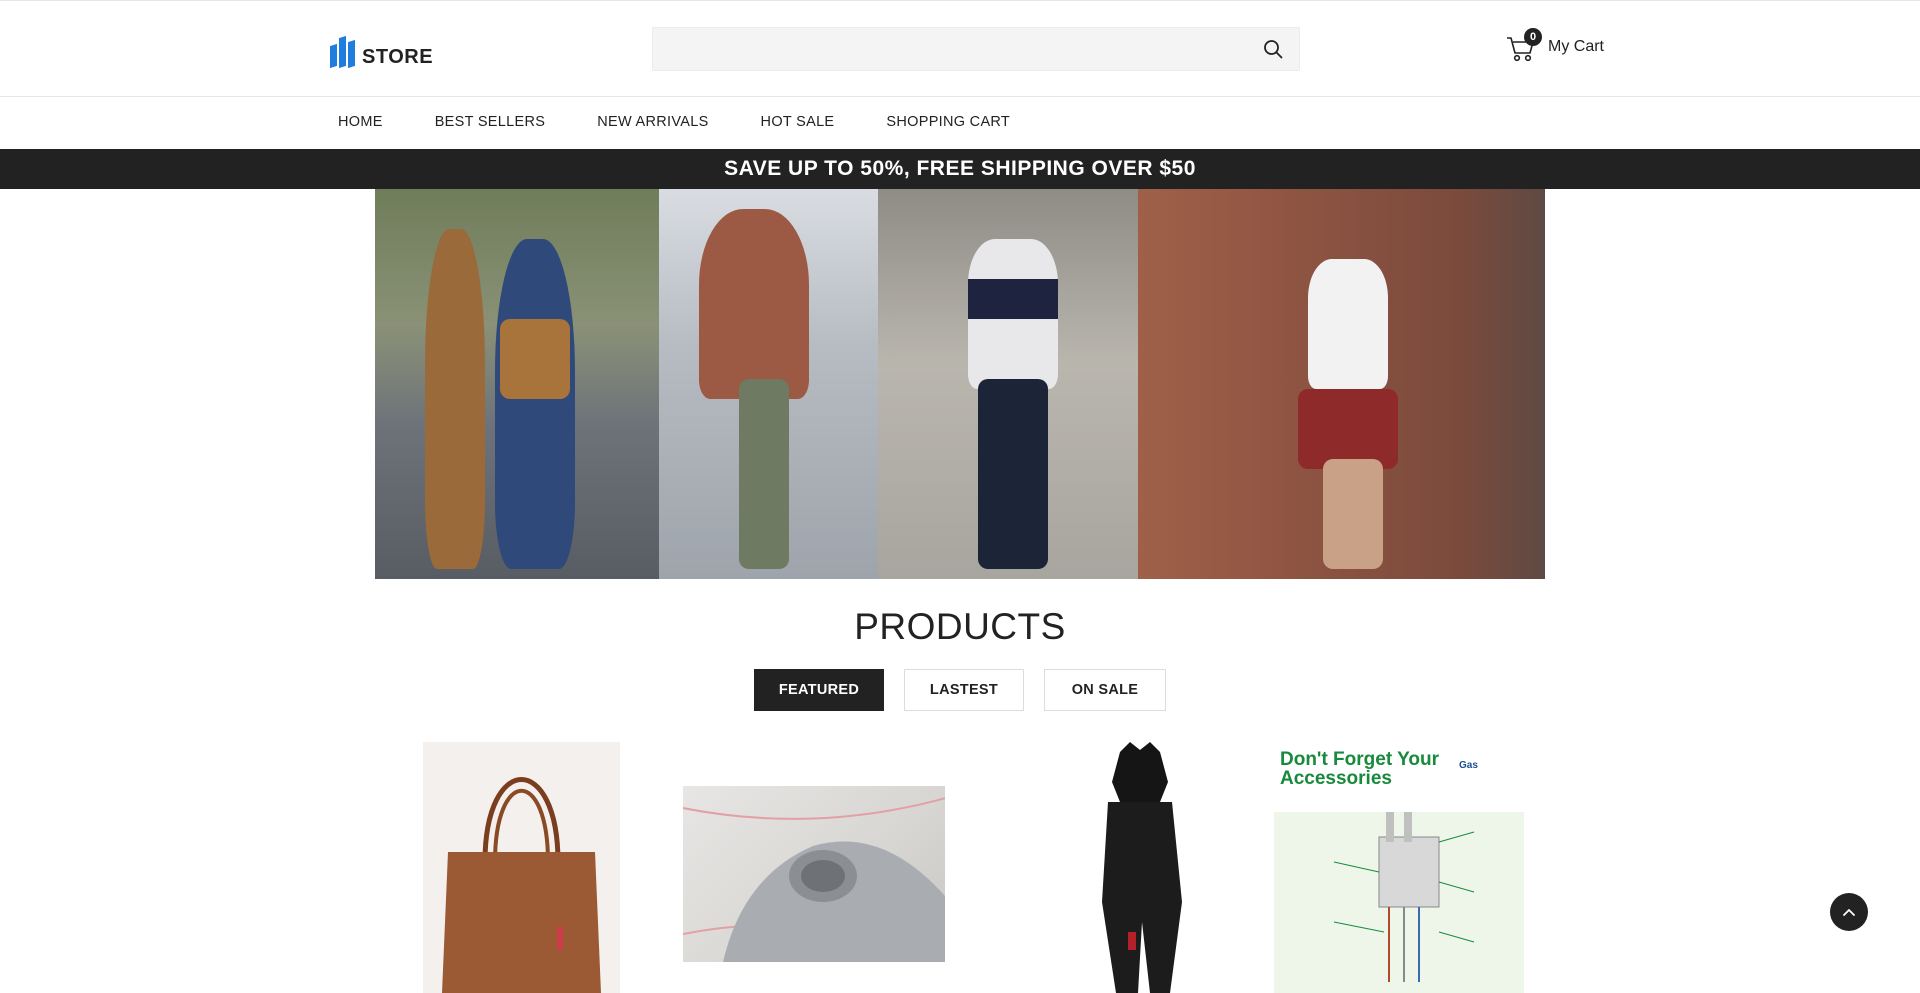  I want to click on cart-count-badge: 0, so click(1533, 37).